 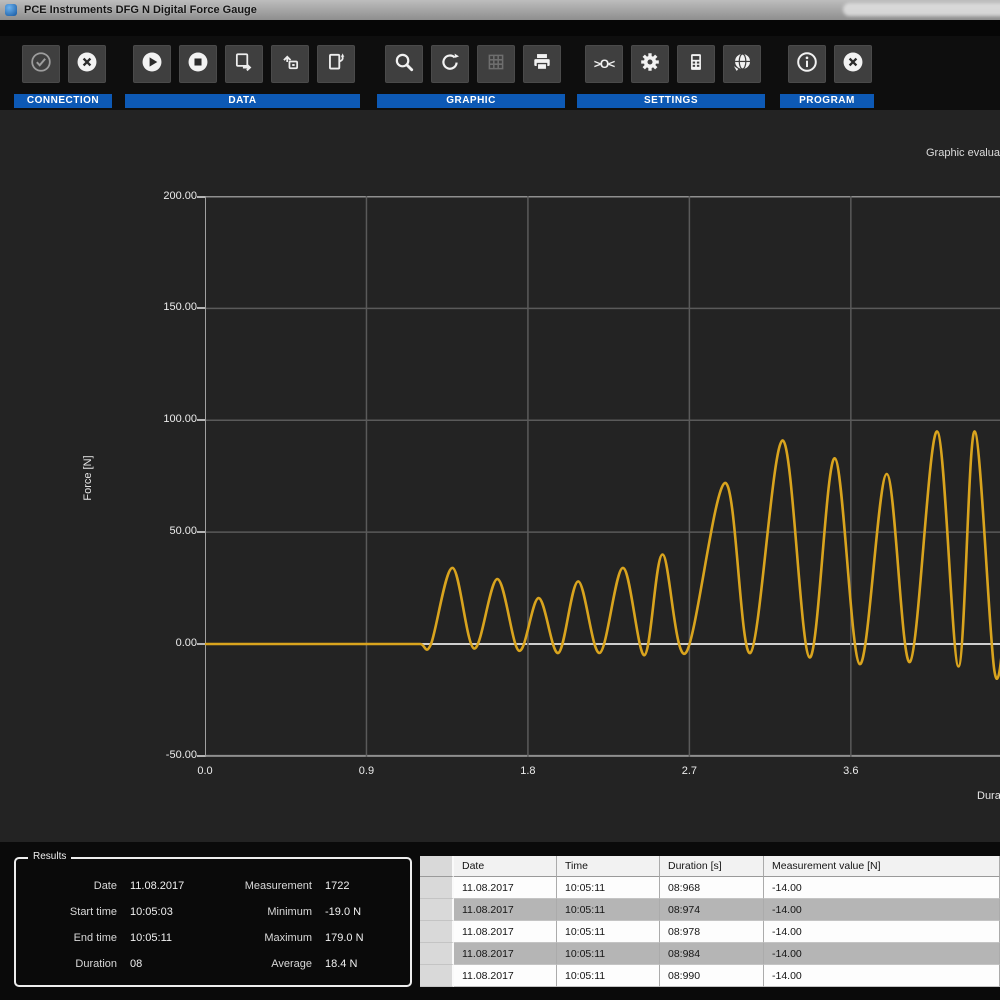 What do you see at coordinates (183, 531) in the screenshot?
I see `y-tick-label: 50.00` at bounding box center [183, 531].